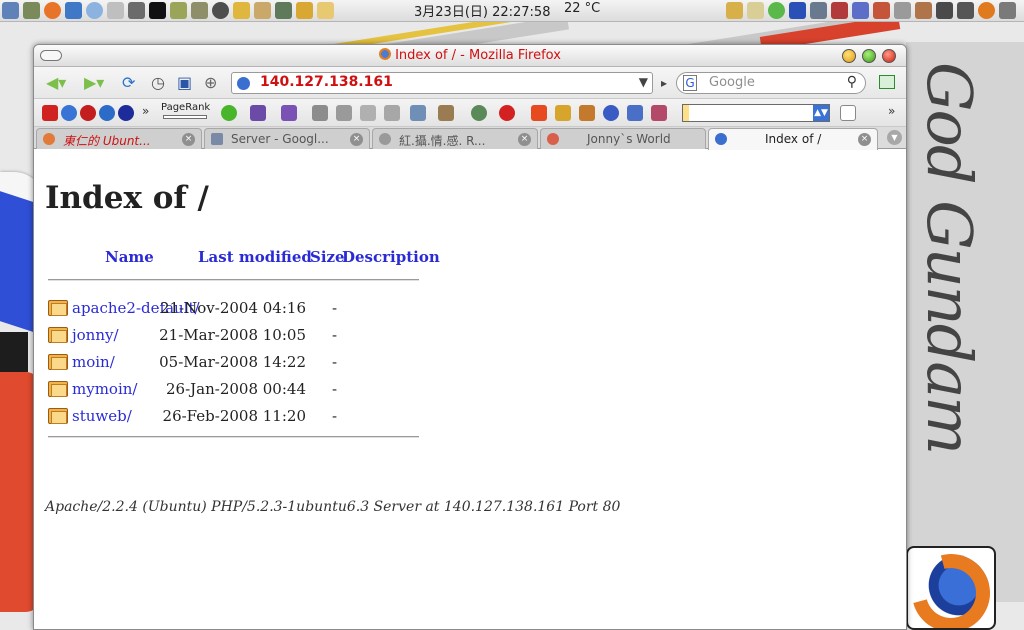  Describe the element at coordinates (255, 257) in the screenshot. I see `column-header-last-modified: Last modified` at that location.